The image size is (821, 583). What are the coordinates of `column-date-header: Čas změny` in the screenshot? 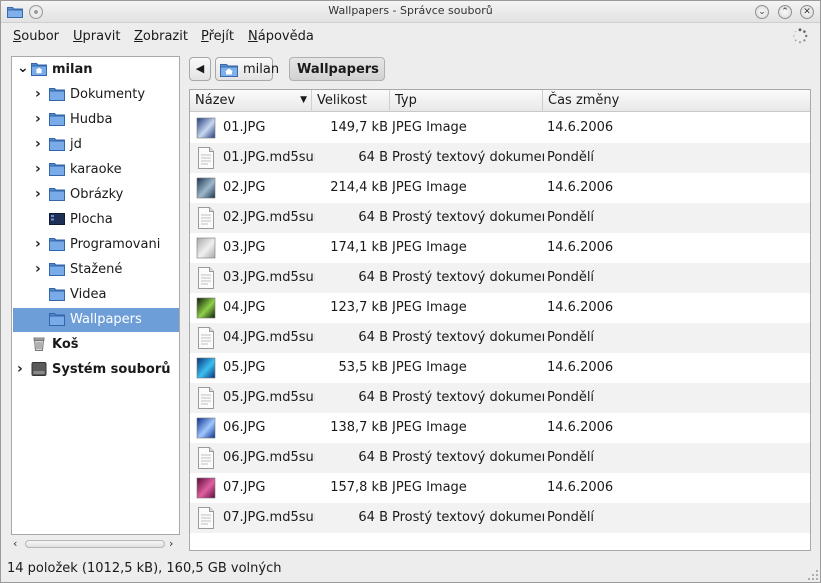 It's located at (676, 101).